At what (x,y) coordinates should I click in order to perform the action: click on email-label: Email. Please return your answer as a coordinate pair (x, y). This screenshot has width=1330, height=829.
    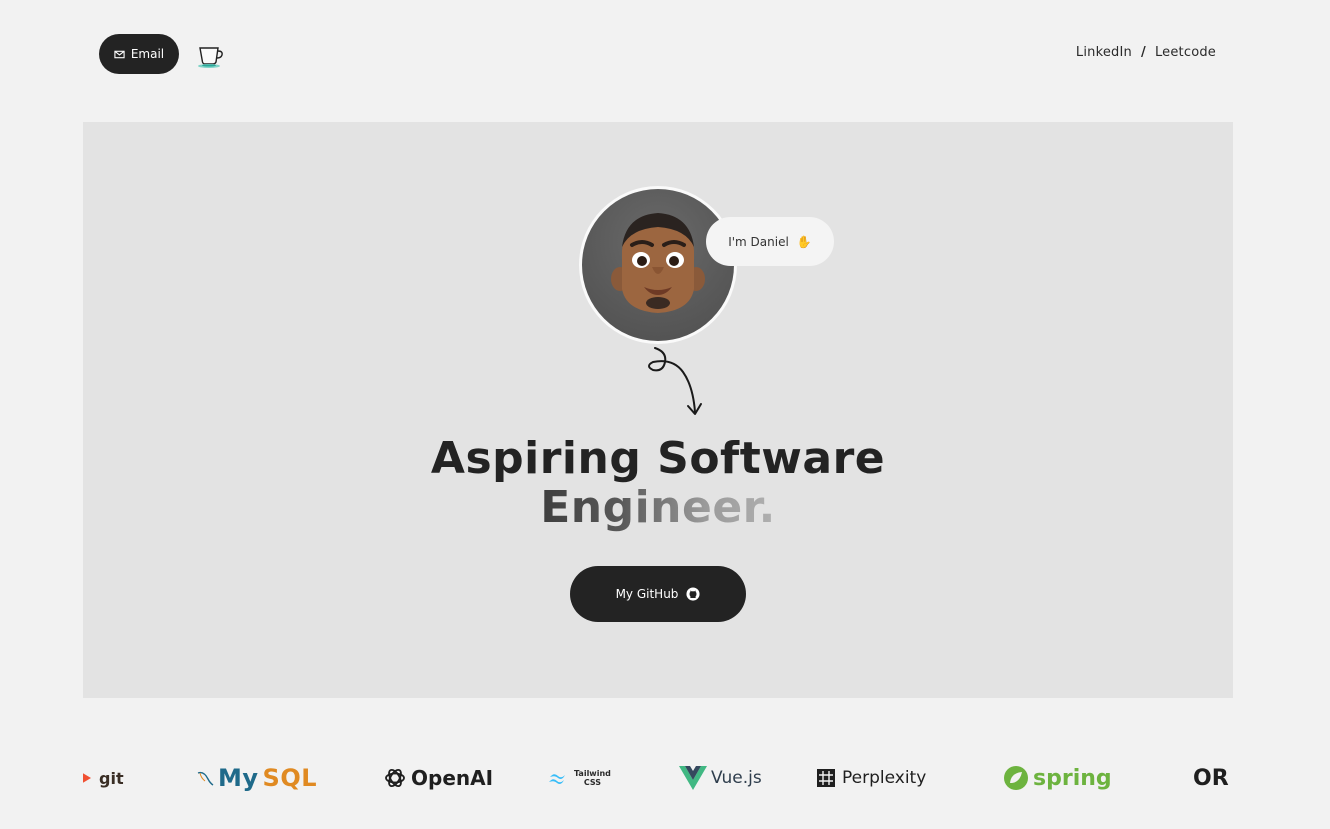
    Looking at the image, I should click on (147, 54).